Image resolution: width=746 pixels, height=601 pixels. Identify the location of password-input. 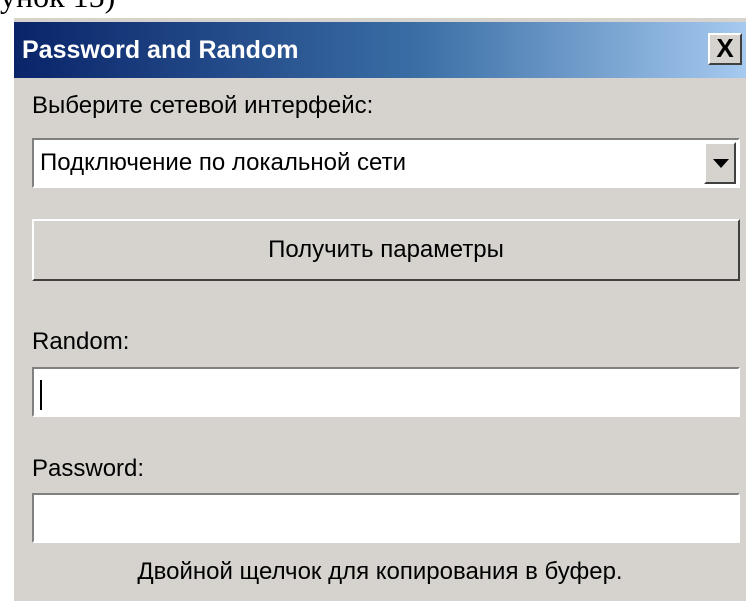
(386, 518).